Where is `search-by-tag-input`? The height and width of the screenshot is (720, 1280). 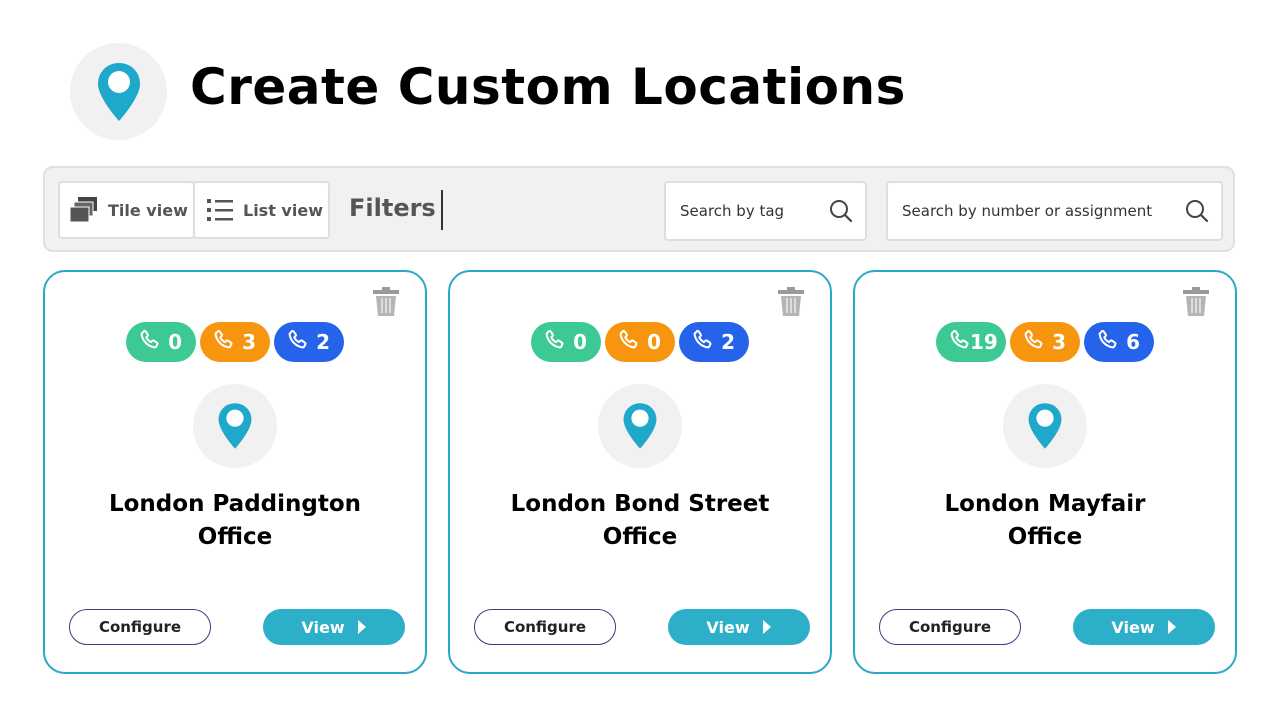 search-by-tag-input is located at coordinates (753, 211).